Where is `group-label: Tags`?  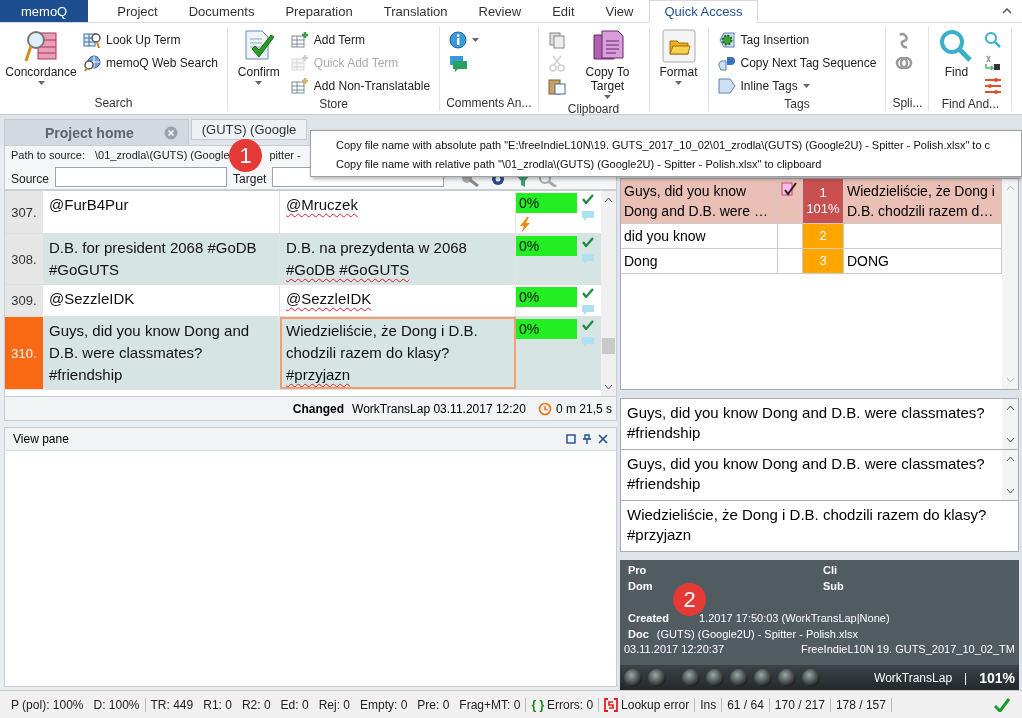
group-label: Tags is located at coordinates (797, 104).